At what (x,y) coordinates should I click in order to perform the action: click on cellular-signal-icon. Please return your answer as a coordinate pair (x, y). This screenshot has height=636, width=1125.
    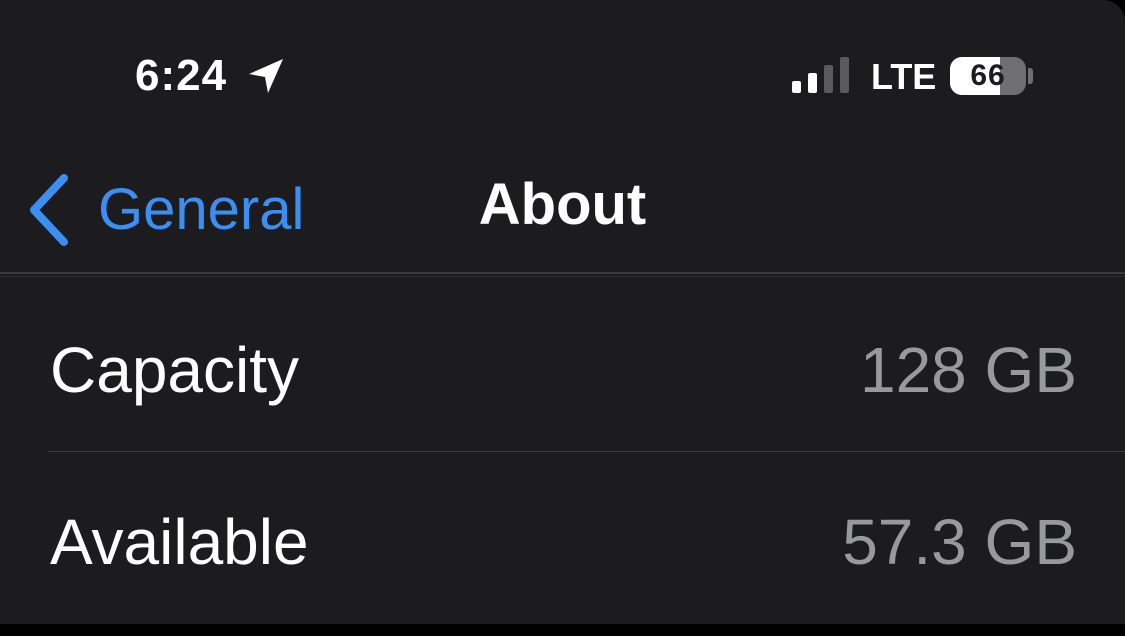
    Looking at the image, I should click on (821, 75).